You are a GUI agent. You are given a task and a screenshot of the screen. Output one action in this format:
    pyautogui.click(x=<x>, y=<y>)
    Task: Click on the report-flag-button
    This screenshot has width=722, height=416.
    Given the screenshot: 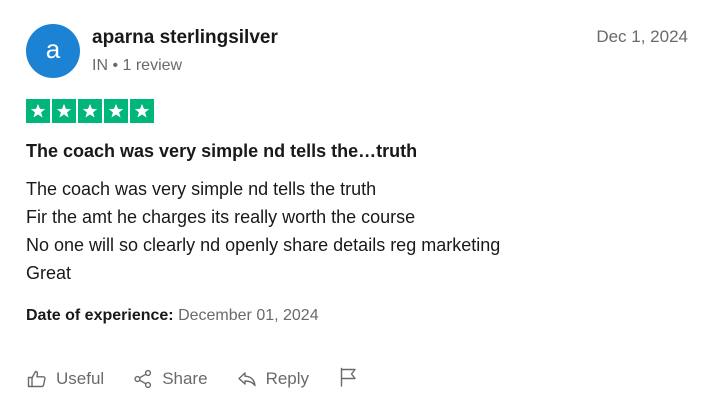 What is the action you would take?
    pyautogui.click(x=348, y=379)
    